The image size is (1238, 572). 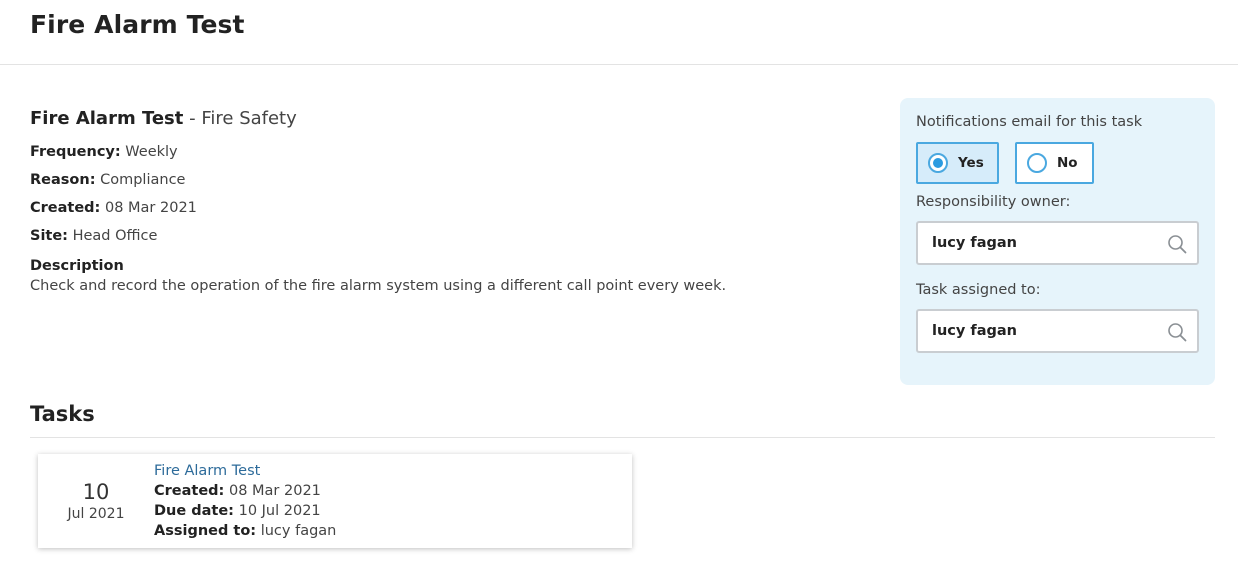 I want to click on created-row: Created: 08 Mar 2021, so click(x=440, y=208).